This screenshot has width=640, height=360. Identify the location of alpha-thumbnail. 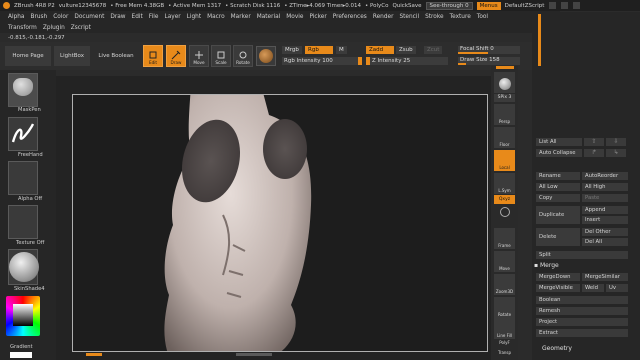
(23, 178).